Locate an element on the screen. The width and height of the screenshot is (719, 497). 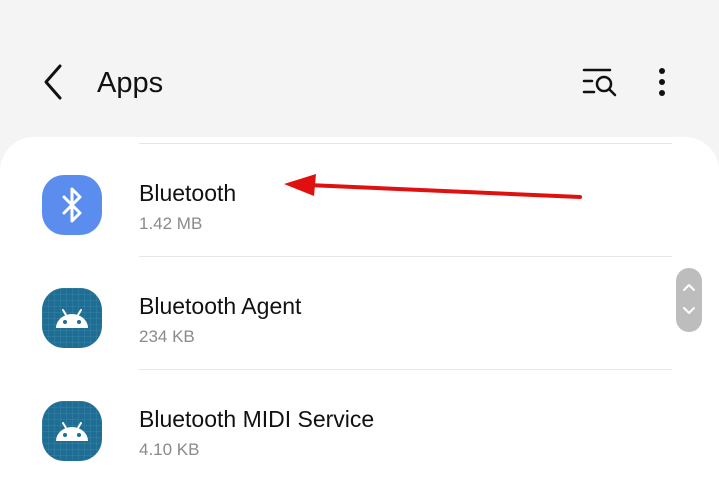
back-button is located at coordinates (54, 82).